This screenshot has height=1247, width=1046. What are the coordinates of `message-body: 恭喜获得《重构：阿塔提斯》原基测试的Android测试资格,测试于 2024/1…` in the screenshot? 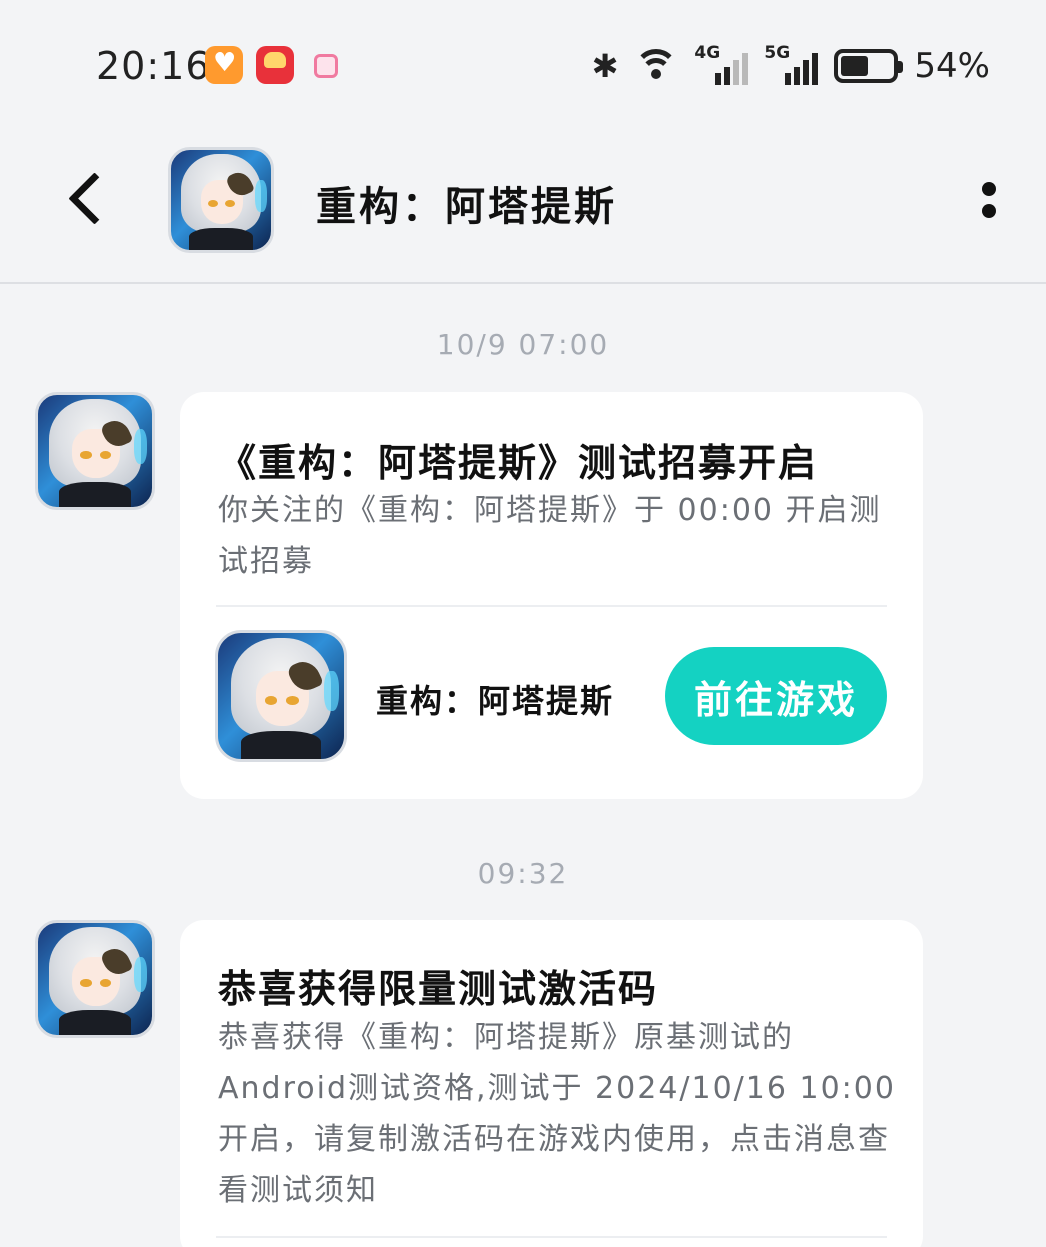 It's located at (557, 1114).